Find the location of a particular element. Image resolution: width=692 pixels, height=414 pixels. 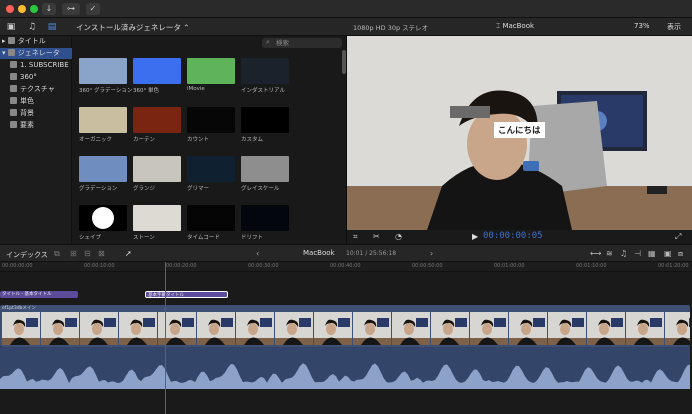

transform-icon: ⌗ is located at coordinates (355, 237).